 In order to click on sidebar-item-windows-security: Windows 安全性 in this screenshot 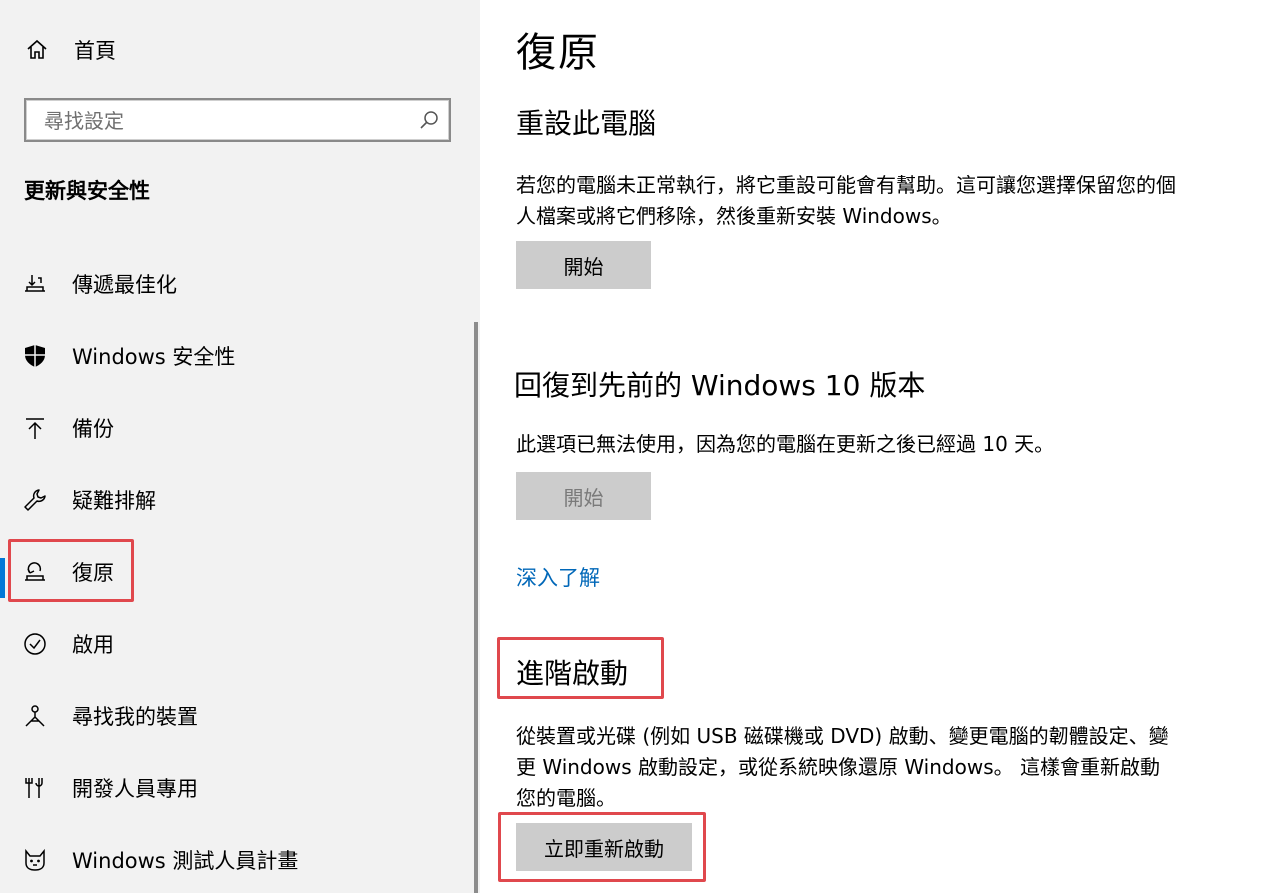, I will do `click(235, 356)`.